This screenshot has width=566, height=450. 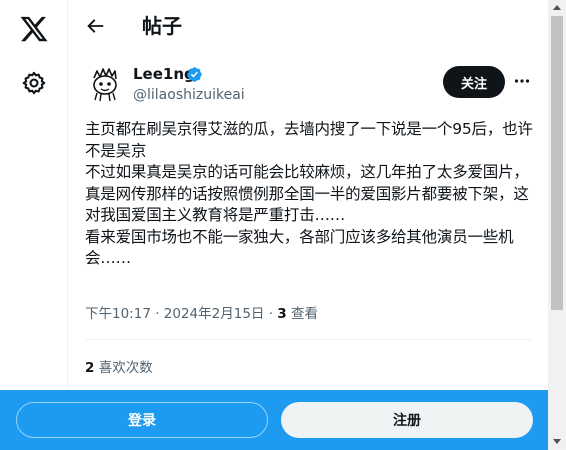 What do you see at coordinates (34, 225) in the screenshot?
I see `left-nav-rail` at bounding box center [34, 225].